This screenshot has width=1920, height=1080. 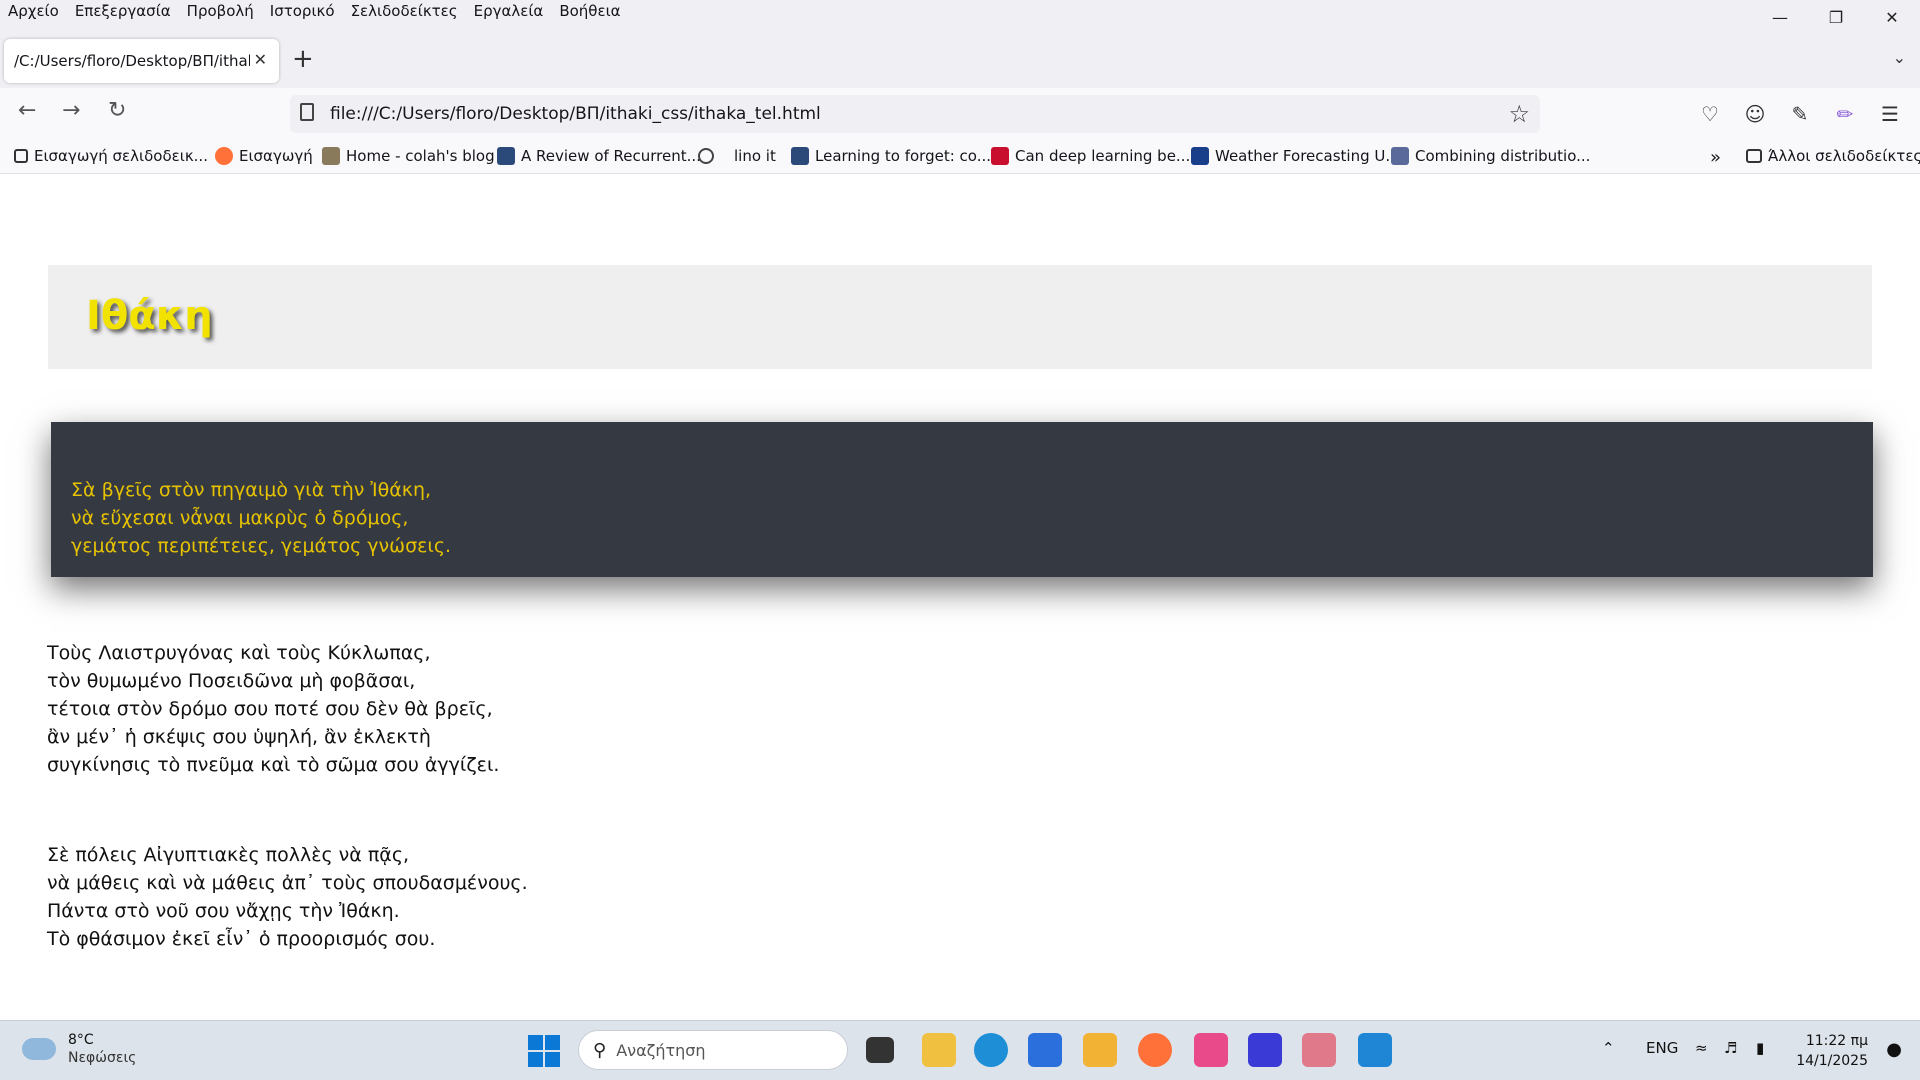 I want to click on firefox-icon, so click(x=224, y=156).